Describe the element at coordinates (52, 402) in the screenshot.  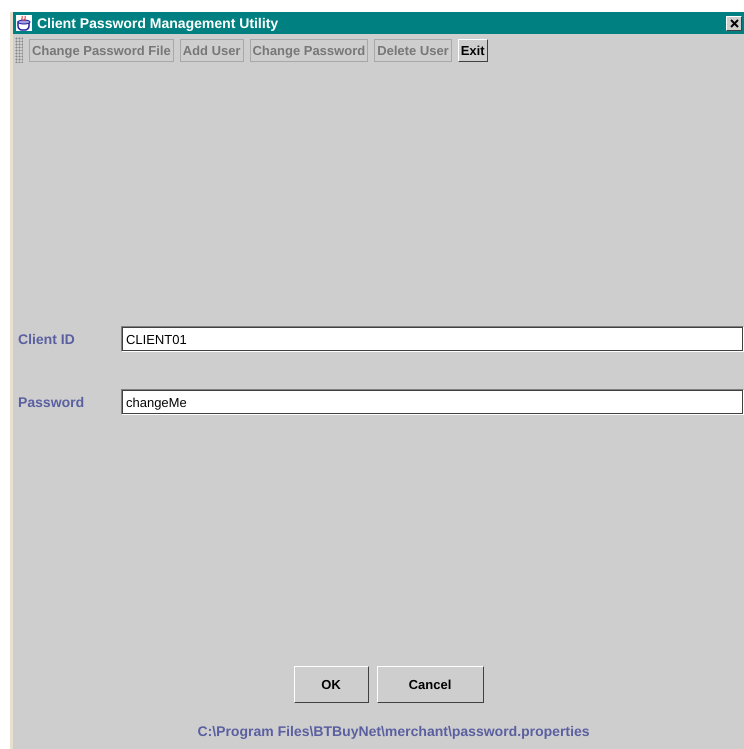
I see `field-label: Password` at that location.